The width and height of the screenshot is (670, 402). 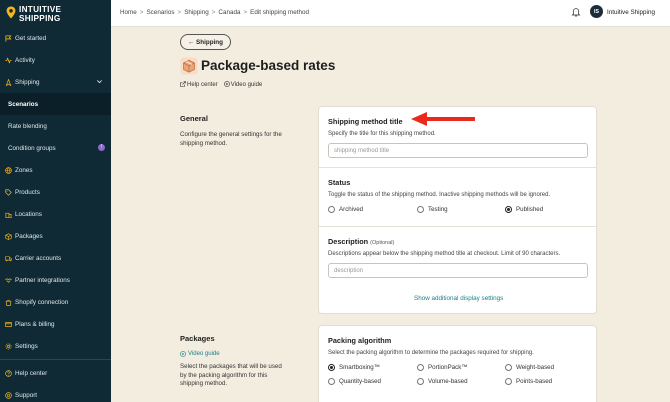 I want to click on sidebar-item-label: Carrier accounts, so click(x=38, y=258).